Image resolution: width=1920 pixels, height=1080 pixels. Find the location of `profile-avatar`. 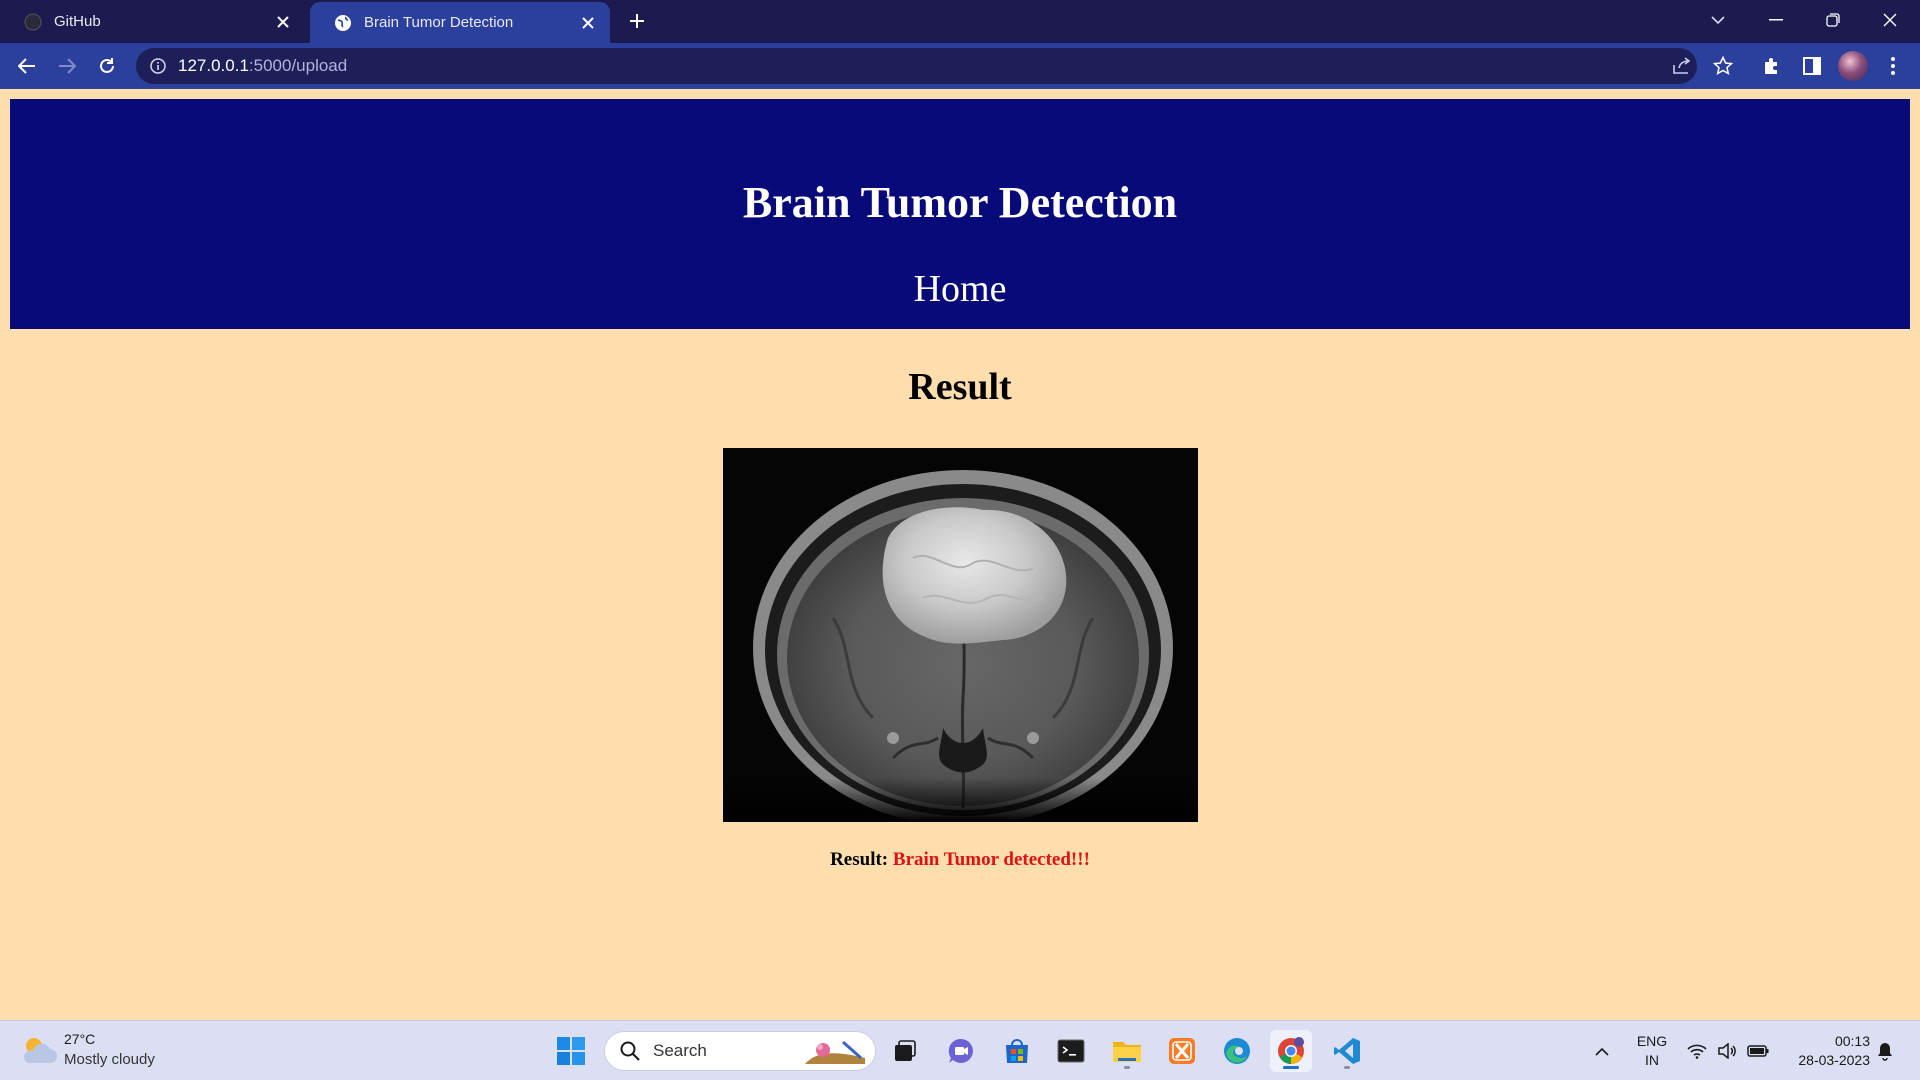

profile-avatar is located at coordinates (1853, 66).